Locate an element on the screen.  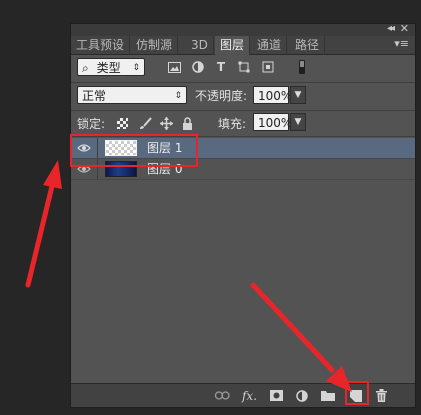
arrow-down-right-icon is located at coordinates (301, 337).